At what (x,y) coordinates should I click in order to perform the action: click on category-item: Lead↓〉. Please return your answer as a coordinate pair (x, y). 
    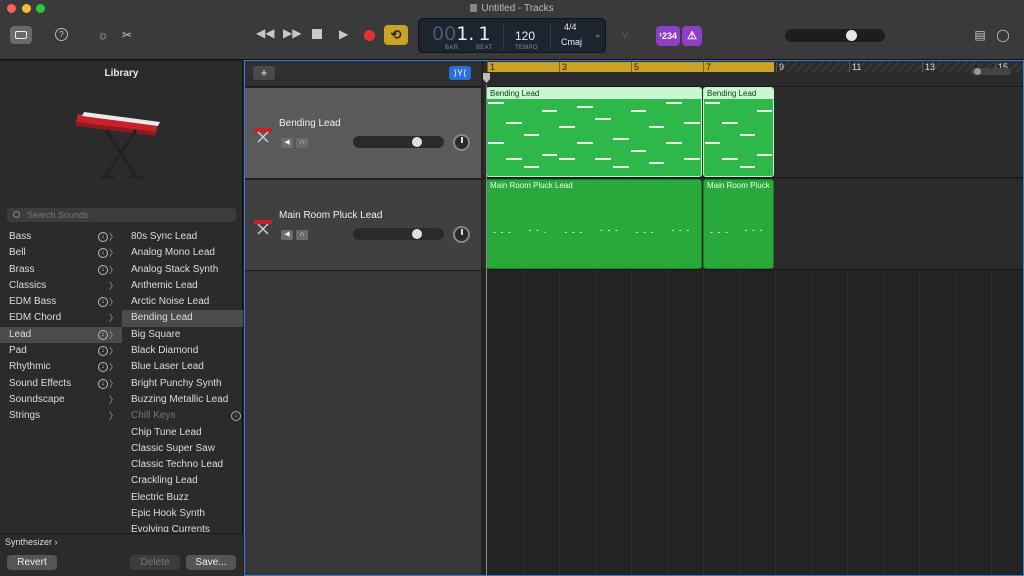
    Looking at the image, I should click on (61, 335).